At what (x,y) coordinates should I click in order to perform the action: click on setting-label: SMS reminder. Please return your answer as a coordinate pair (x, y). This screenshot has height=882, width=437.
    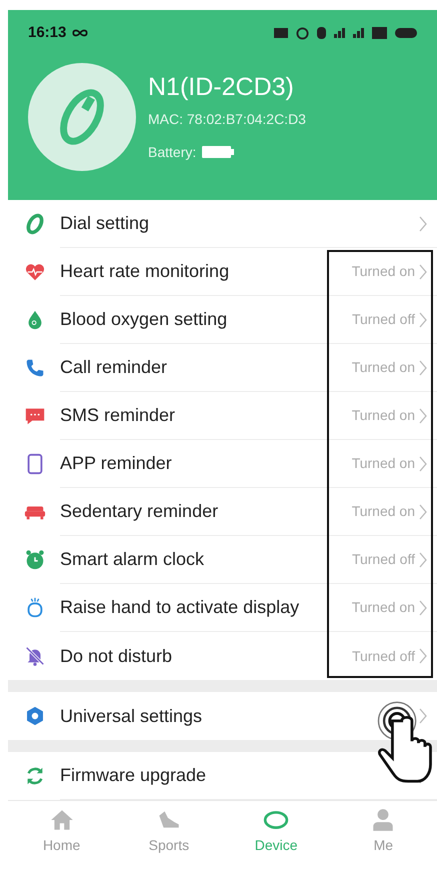
    Looking at the image, I should click on (118, 415).